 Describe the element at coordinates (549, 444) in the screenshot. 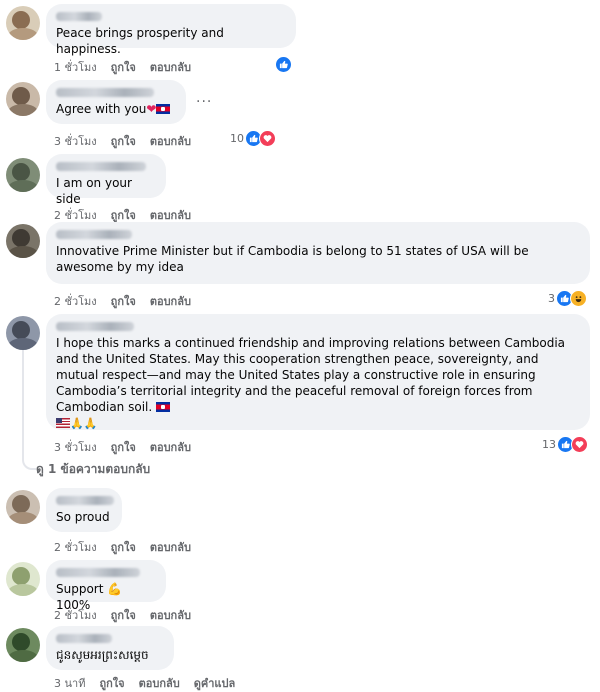

I see `reaction-count: 13` at that location.